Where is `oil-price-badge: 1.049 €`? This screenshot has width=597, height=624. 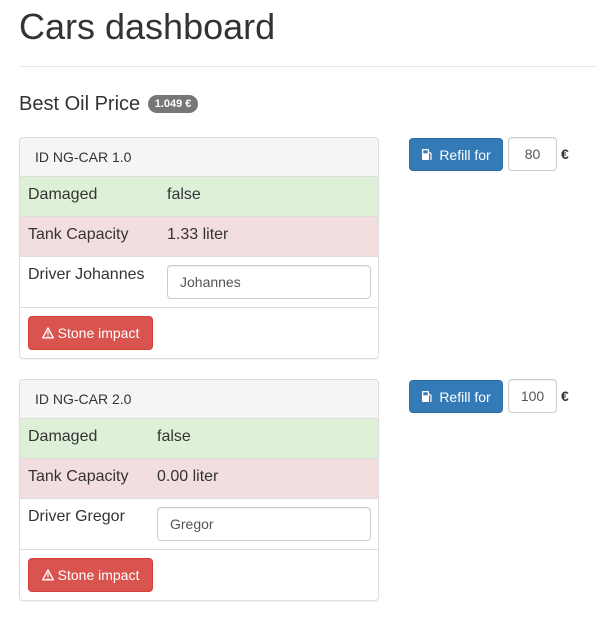 oil-price-badge: 1.049 € is located at coordinates (173, 104).